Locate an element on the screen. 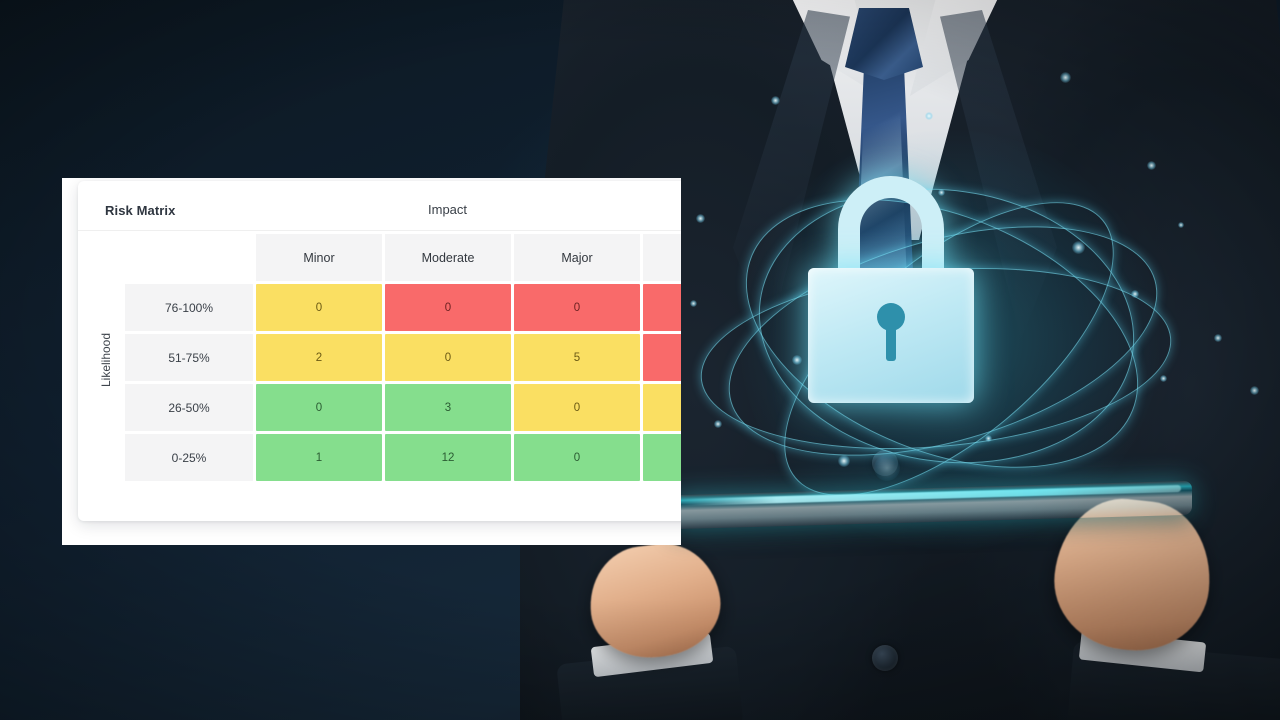 The image size is (1280, 720). table-row: 51-75% 2 0 5 is located at coordinates (403, 357).